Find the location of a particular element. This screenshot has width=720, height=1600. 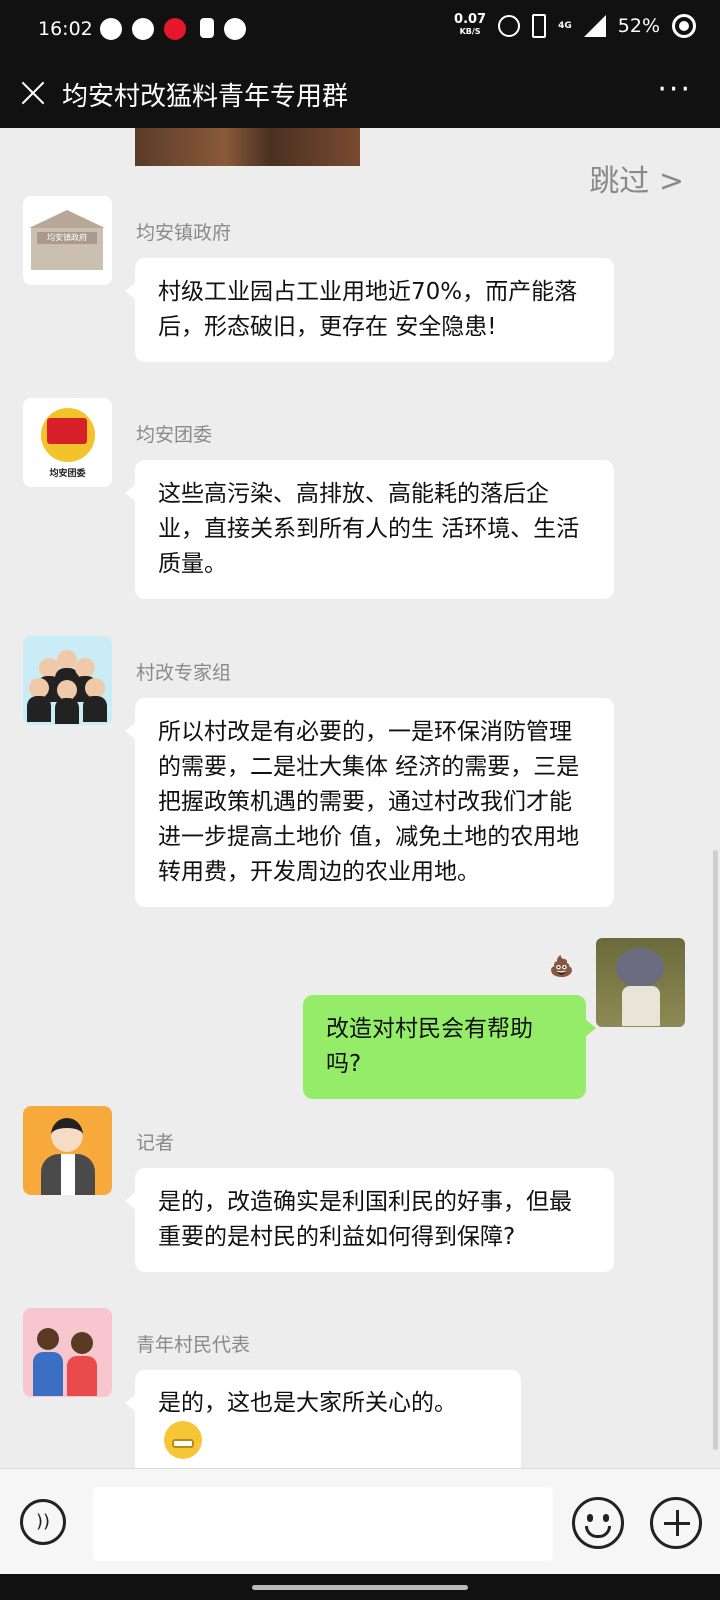

avatar-badge-text: 均安团委 is located at coordinates (67, 474).